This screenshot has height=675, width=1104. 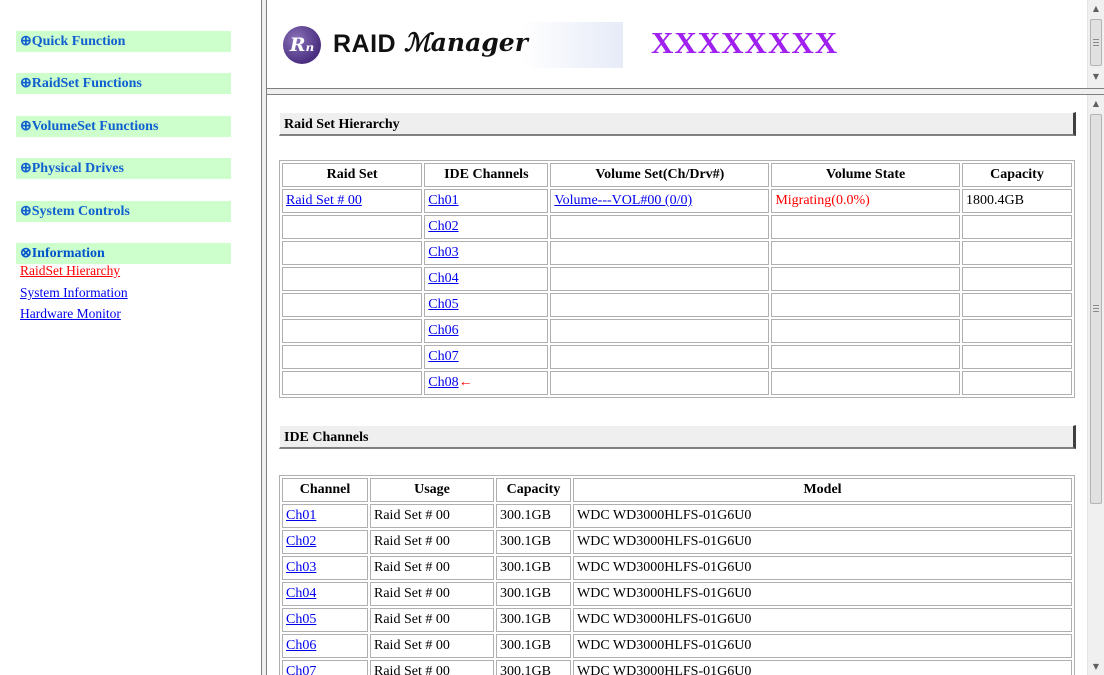 I want to click on banner-scrollbar: ▲ ▼, so click(x=1095, y=44).